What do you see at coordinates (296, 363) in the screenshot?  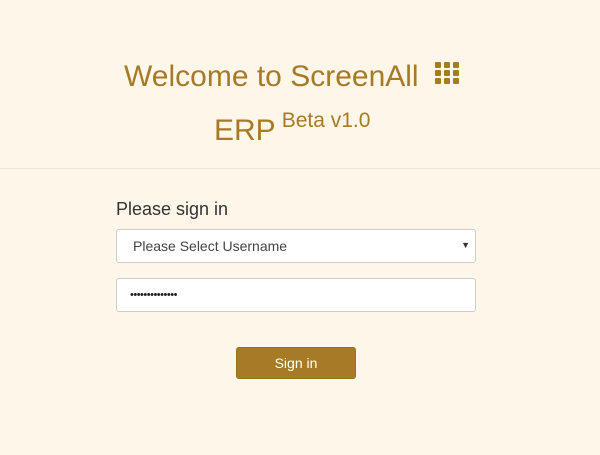 I see `sign-in-button: Sign in` at bounding box center [296, 363].